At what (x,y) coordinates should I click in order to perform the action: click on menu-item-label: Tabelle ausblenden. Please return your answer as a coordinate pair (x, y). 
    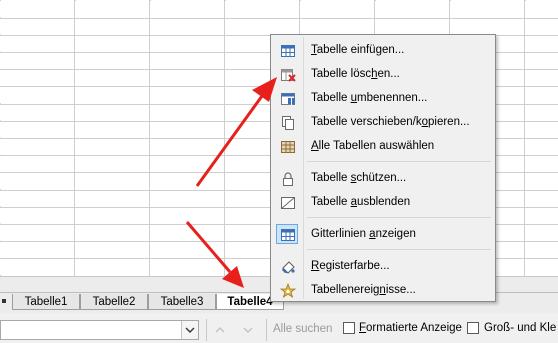
    Looking at the image, I should click on (361, 202).